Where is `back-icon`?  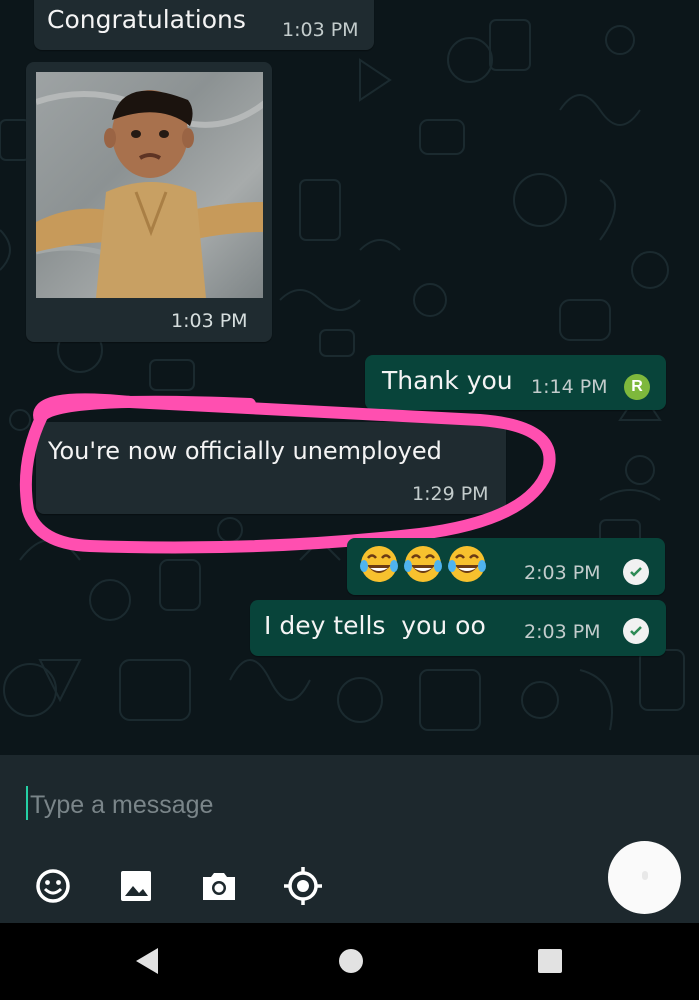
back-icon is located at coordinates (147, 961).